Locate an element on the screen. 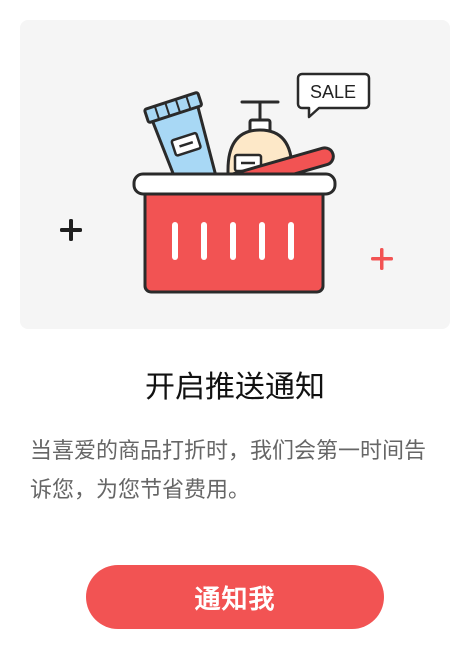  sale-tag-icon: SALE is located at coordinates (333, 95).